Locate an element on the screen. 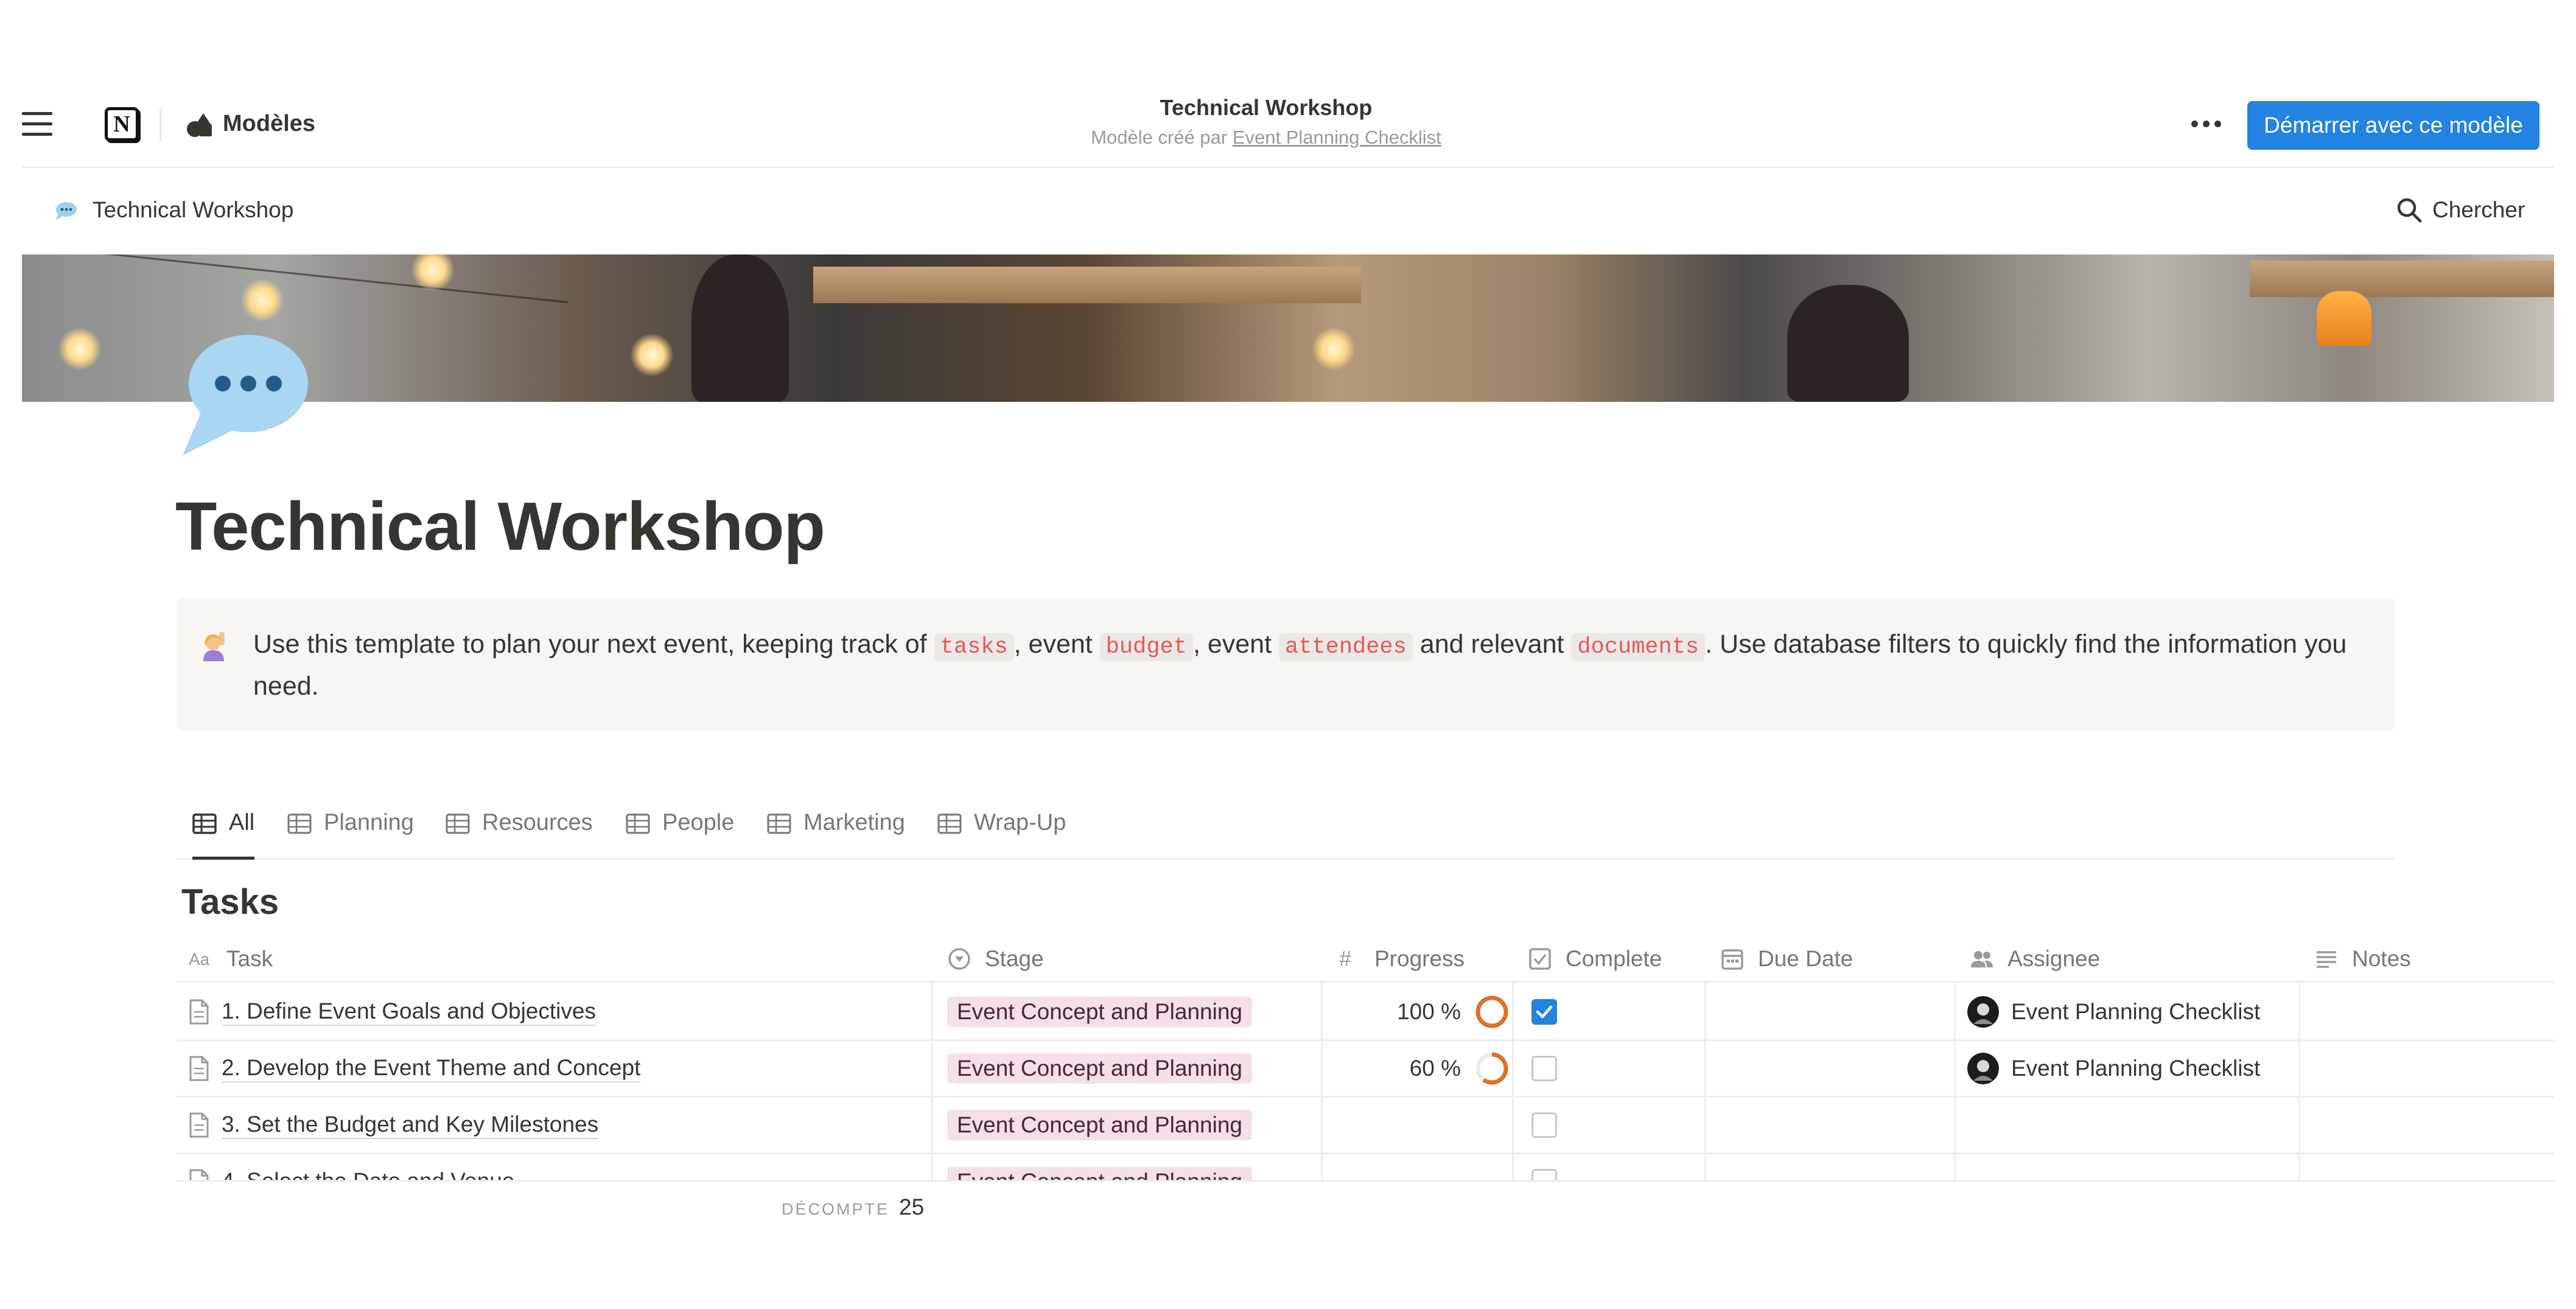  start-with-template-button: Démarrer avec ce modèle is located at coordinates (2393, 125).